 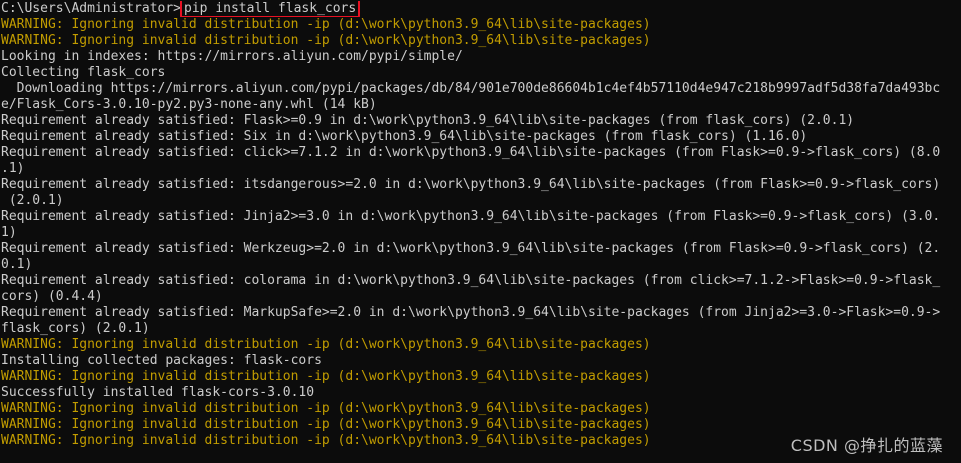 I want to click on output-line: (2.0.1), so click(x=32, y=200).